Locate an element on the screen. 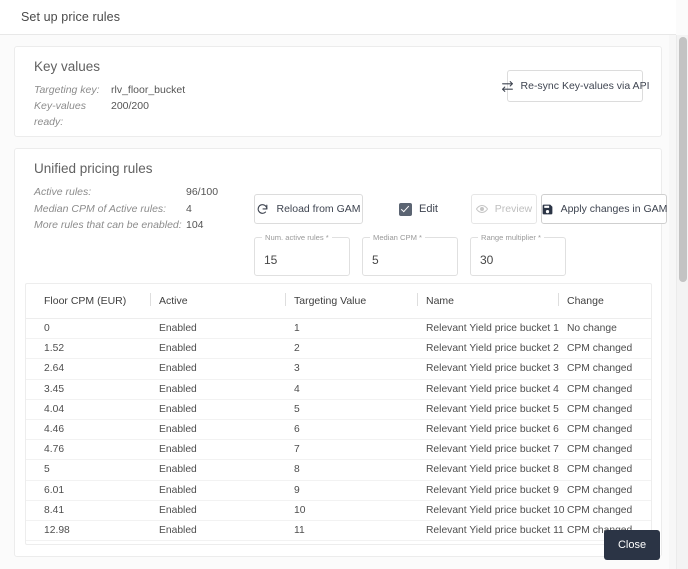 This screenshot has height=569, width=688. reload-from-gam-button: Reload from GAM is located at coordinates (308, 209).